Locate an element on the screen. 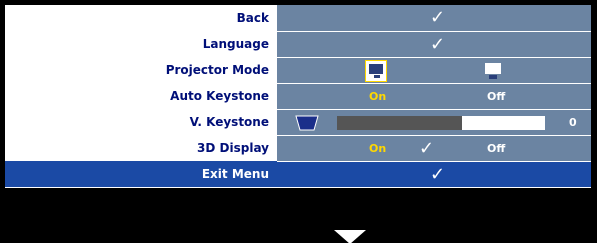 The image size is (597, 243). menu-row-auto-keystone: Auto Keystone On Off is located at coordinates (298, 96).